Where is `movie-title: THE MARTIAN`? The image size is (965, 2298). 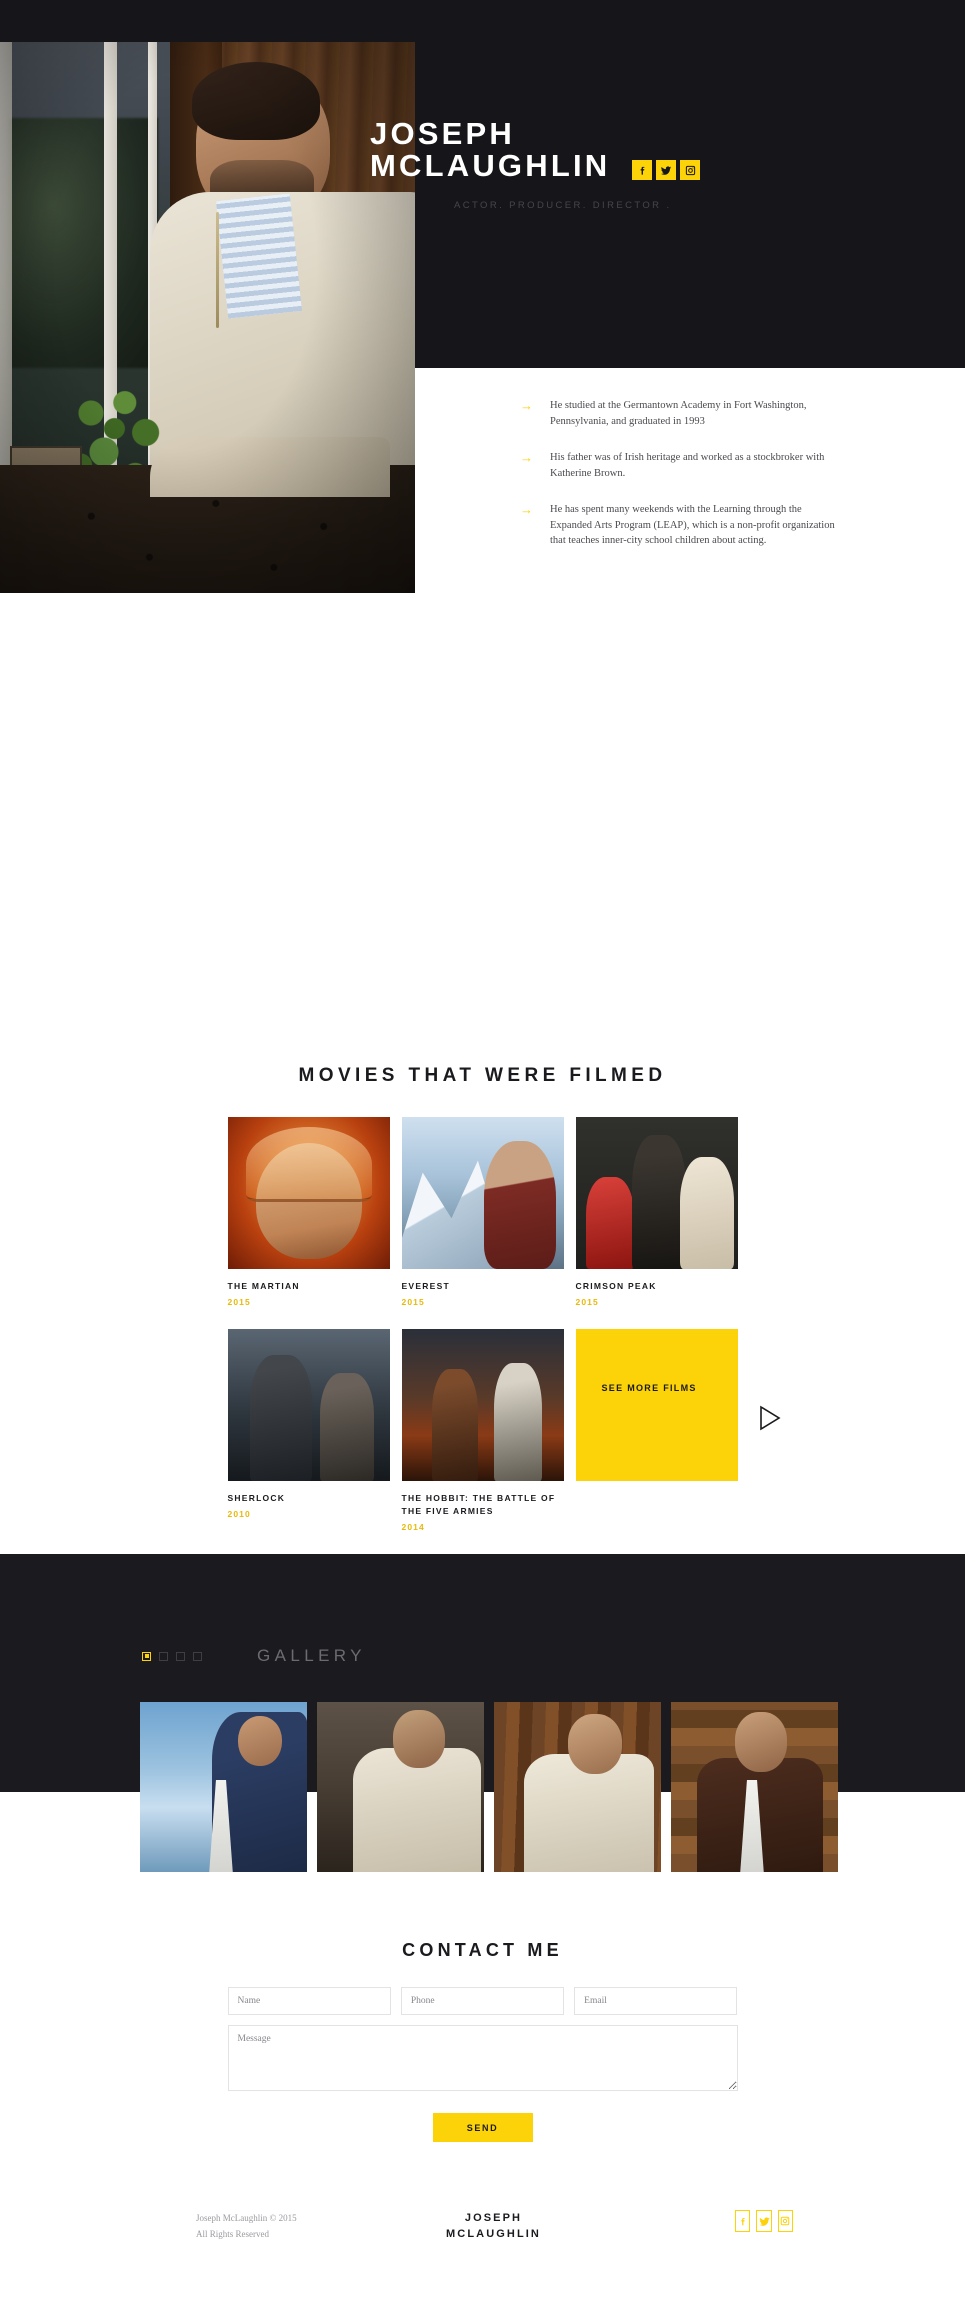 movie-title: THE MARTIAN is located at coordinates (263, 1286).